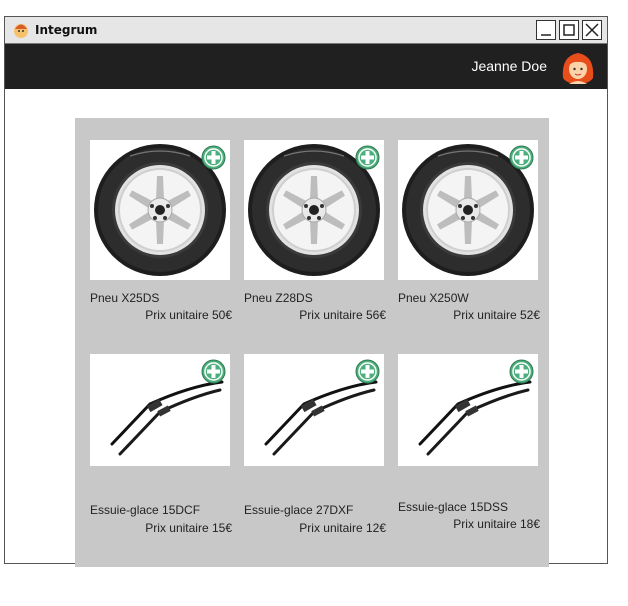 The width and height of the screenshot is (628, 606). Describe the element at coordinates (546, 35) in the screenshot. I see `minimize-icon` at that location.